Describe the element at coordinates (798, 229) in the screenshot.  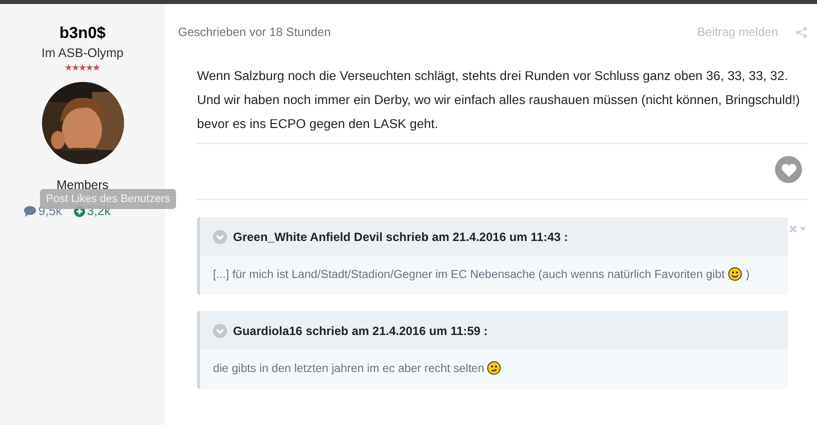
I see `close-caret-icon` at that location.